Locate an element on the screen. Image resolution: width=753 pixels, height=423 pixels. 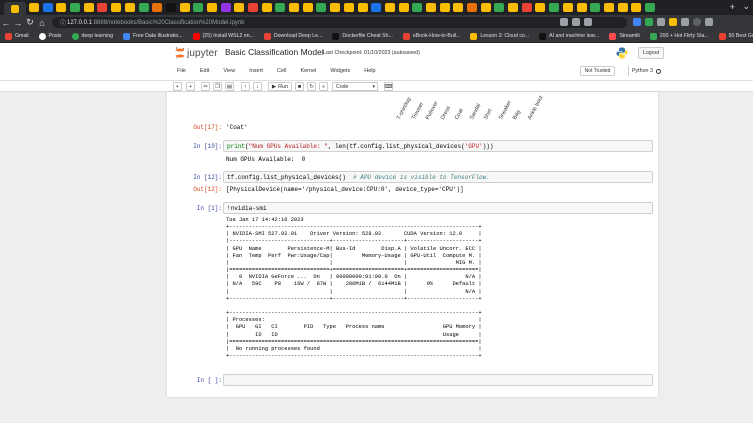
active-tab is located at coordinates (15, 8).